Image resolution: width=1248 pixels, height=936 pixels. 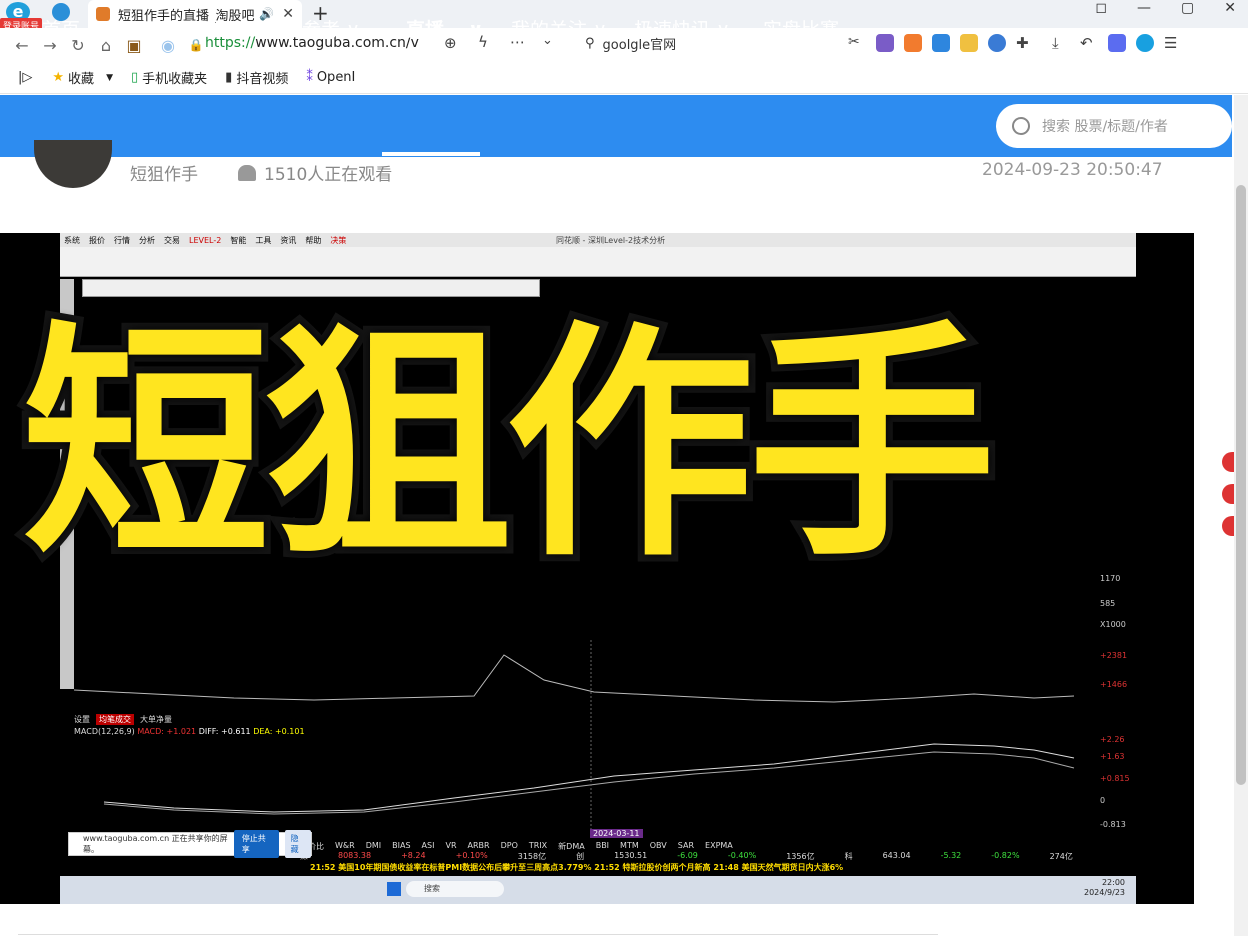 I want to click on nav-label: 首页, so click(x=61, y=30).